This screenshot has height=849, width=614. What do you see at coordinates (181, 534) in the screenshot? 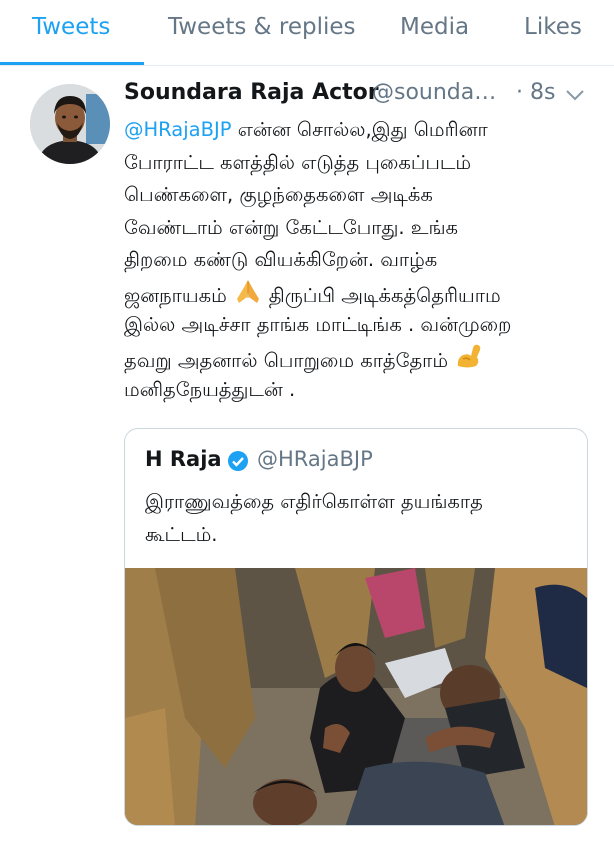
I see `quoted-tweet-line: கூட்டம்.` at bounding box center [181, 534].